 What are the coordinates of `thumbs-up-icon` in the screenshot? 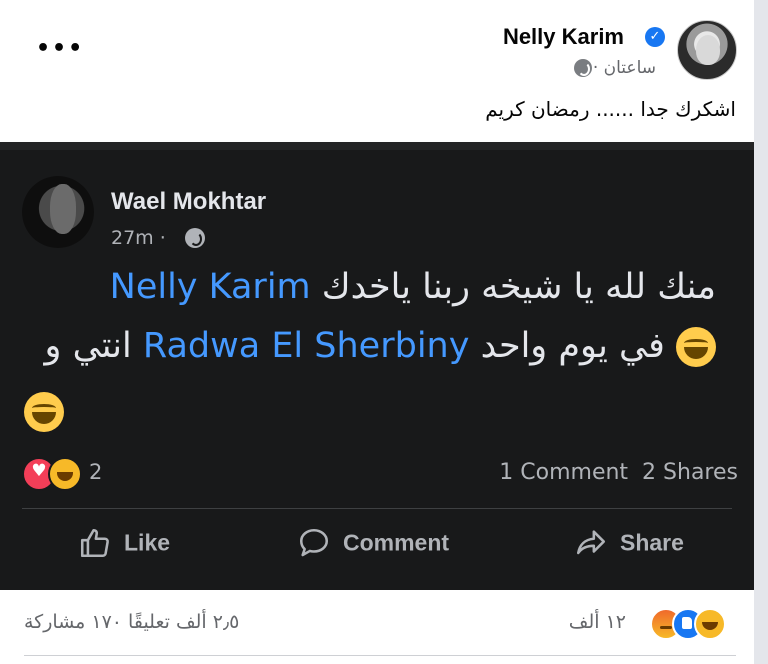 It's located at (94, 543).